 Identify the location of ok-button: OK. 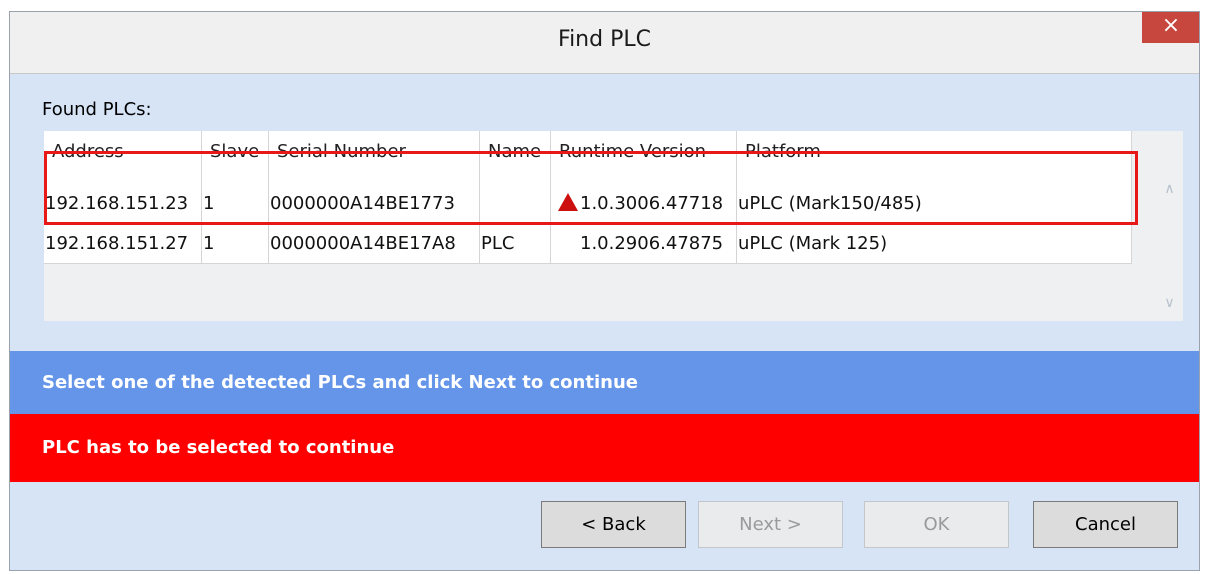
(936, 524).